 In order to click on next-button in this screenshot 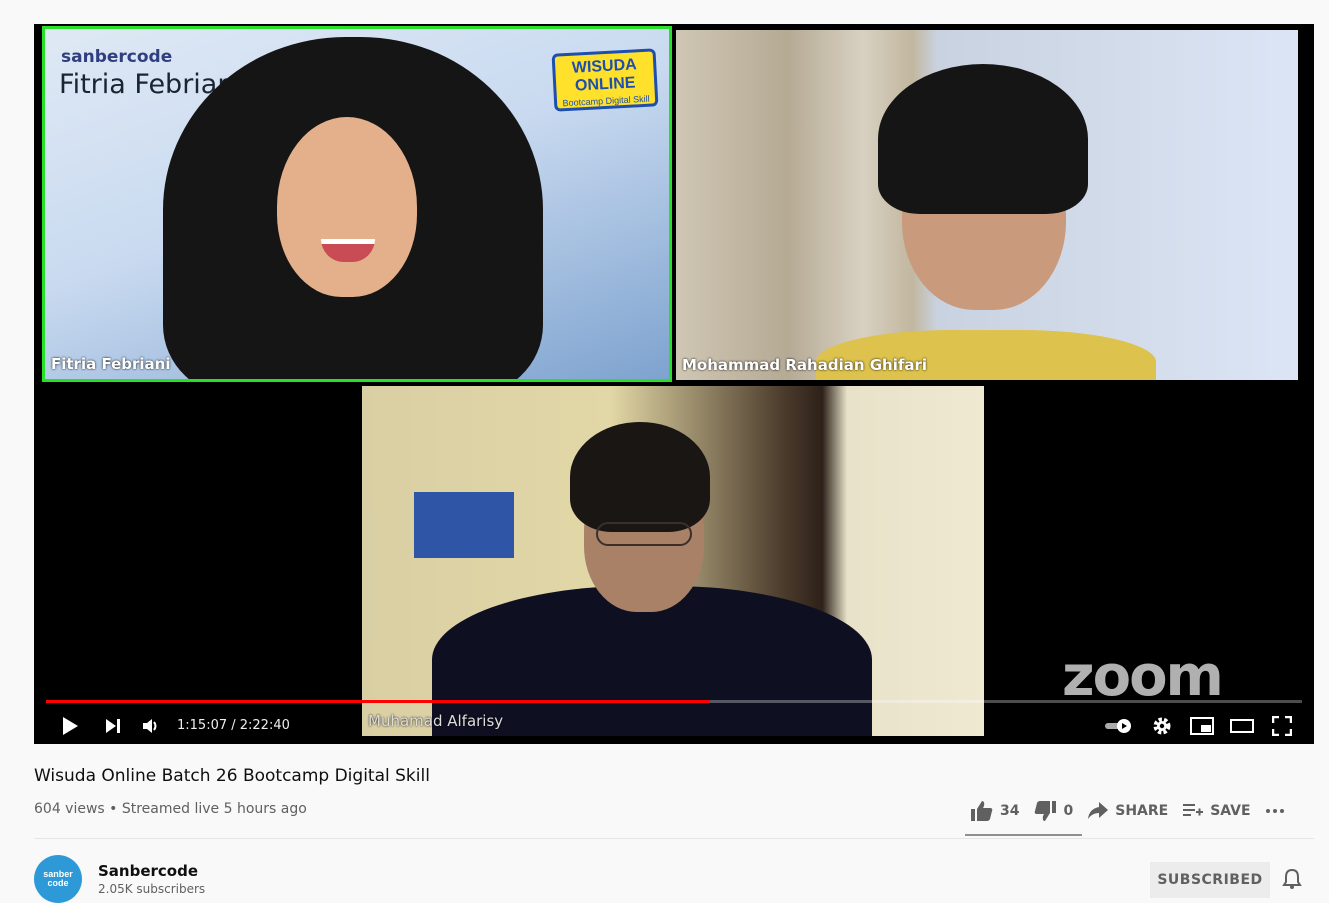, I will do `click(113, 726)`.